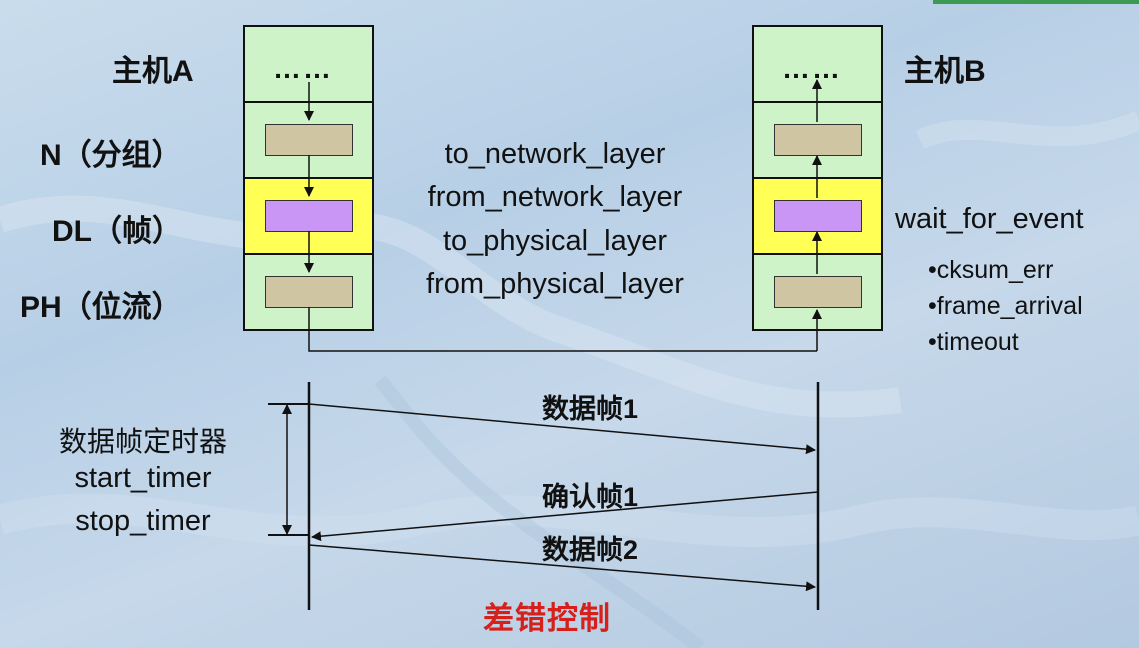 This screenshot has width=1139, height=648. What do you see at coordinates (590, 550) in the screenshot?
I see `data-frame-2-label: 数据帧2` at bounding box center [590, 550].